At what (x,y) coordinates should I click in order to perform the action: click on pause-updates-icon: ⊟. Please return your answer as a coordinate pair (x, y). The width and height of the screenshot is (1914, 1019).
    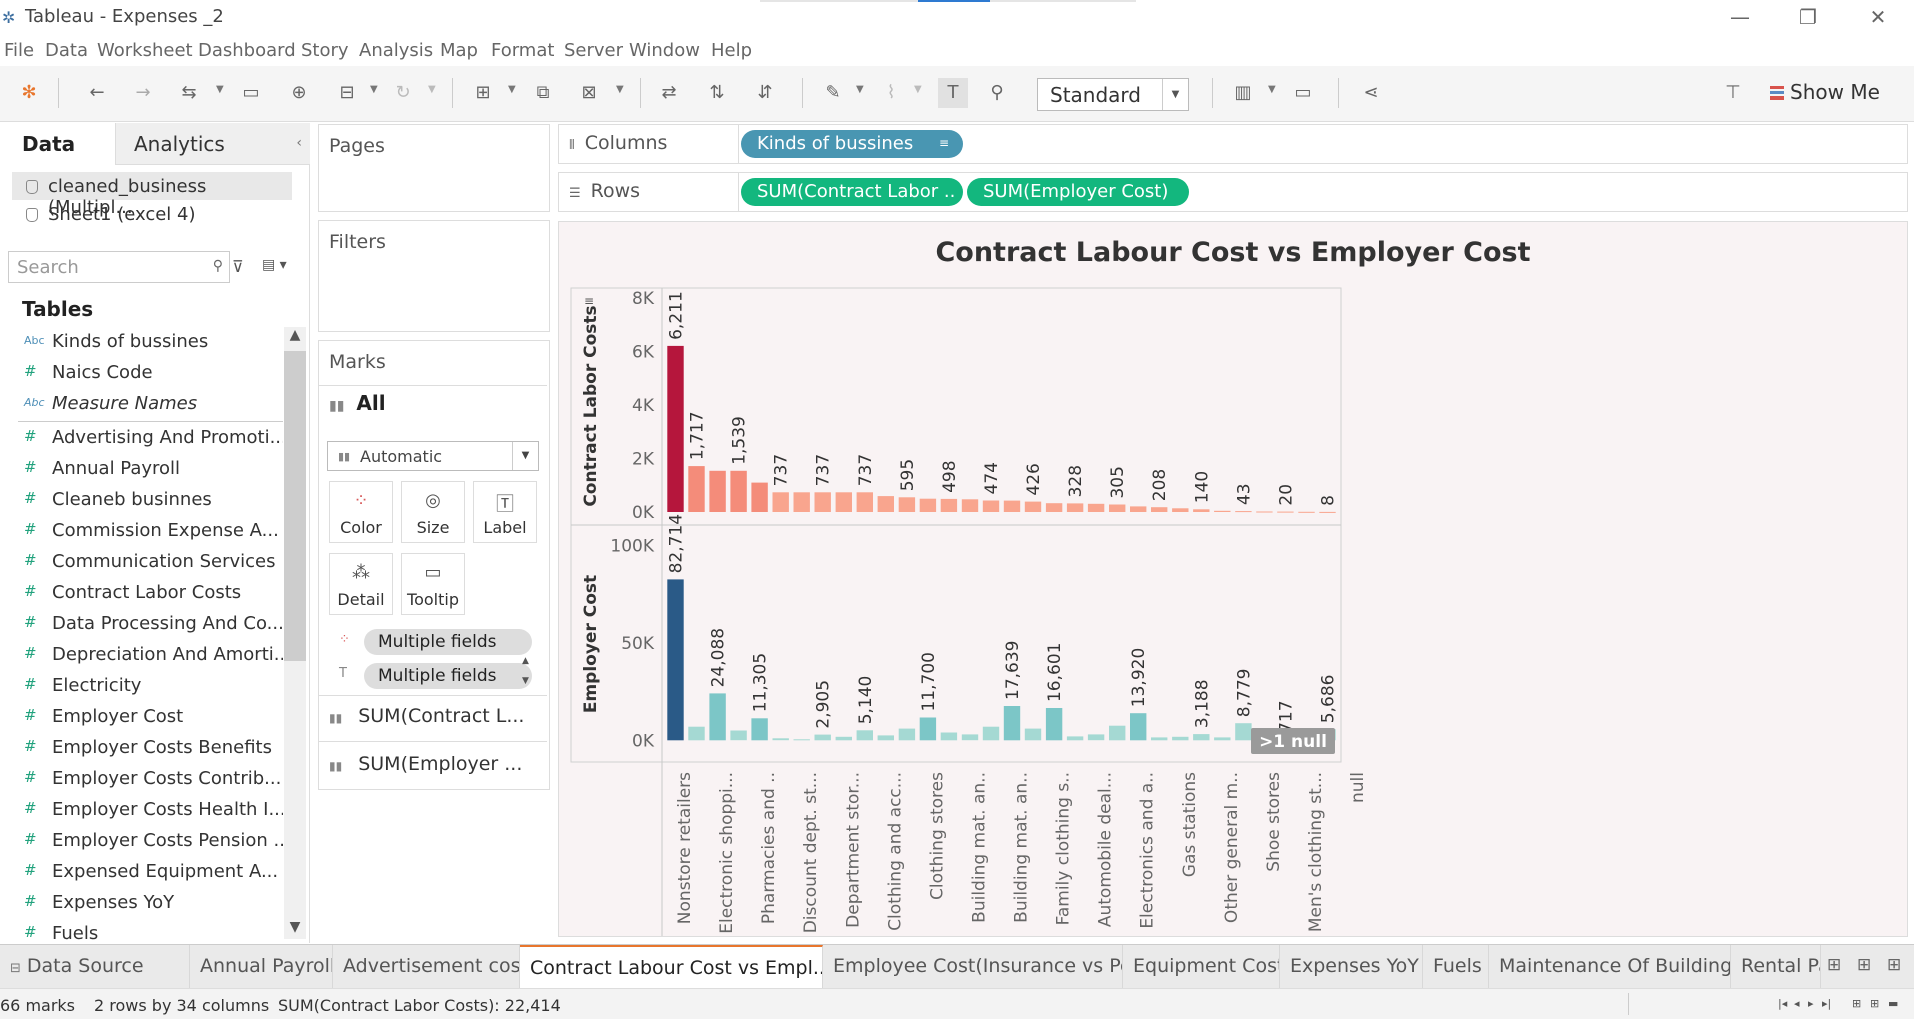
    Looking at the image, I should click on (347, 93).